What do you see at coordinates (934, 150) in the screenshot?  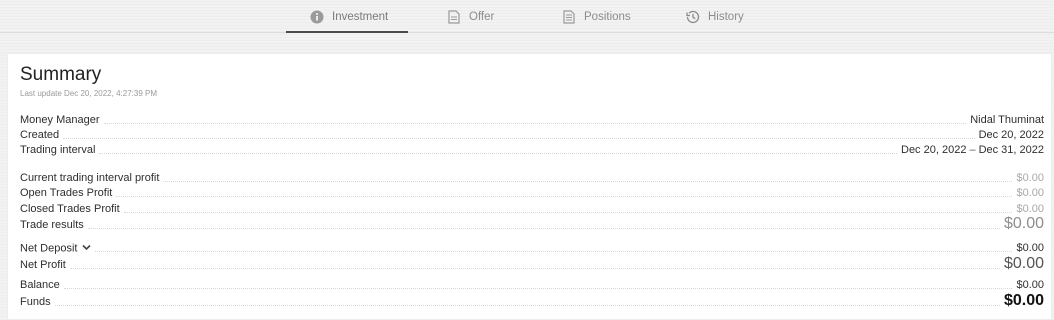 I see `interval-start: Dec 20, 2022` at bounding box center [934, 150].